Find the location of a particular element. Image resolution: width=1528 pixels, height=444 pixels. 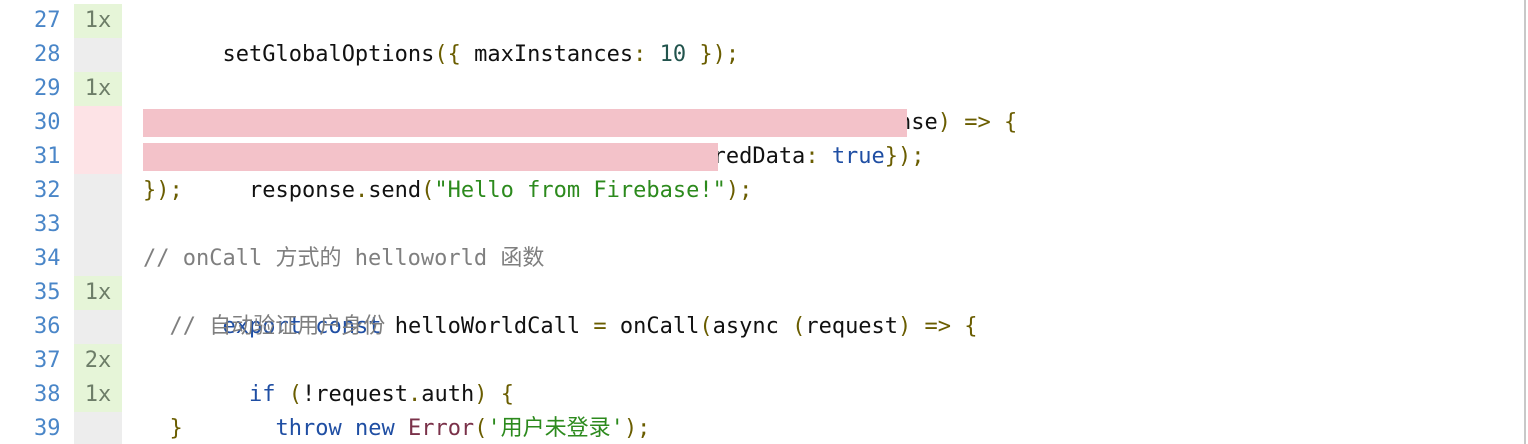

code-text: } is located at coordinates (176, 428).